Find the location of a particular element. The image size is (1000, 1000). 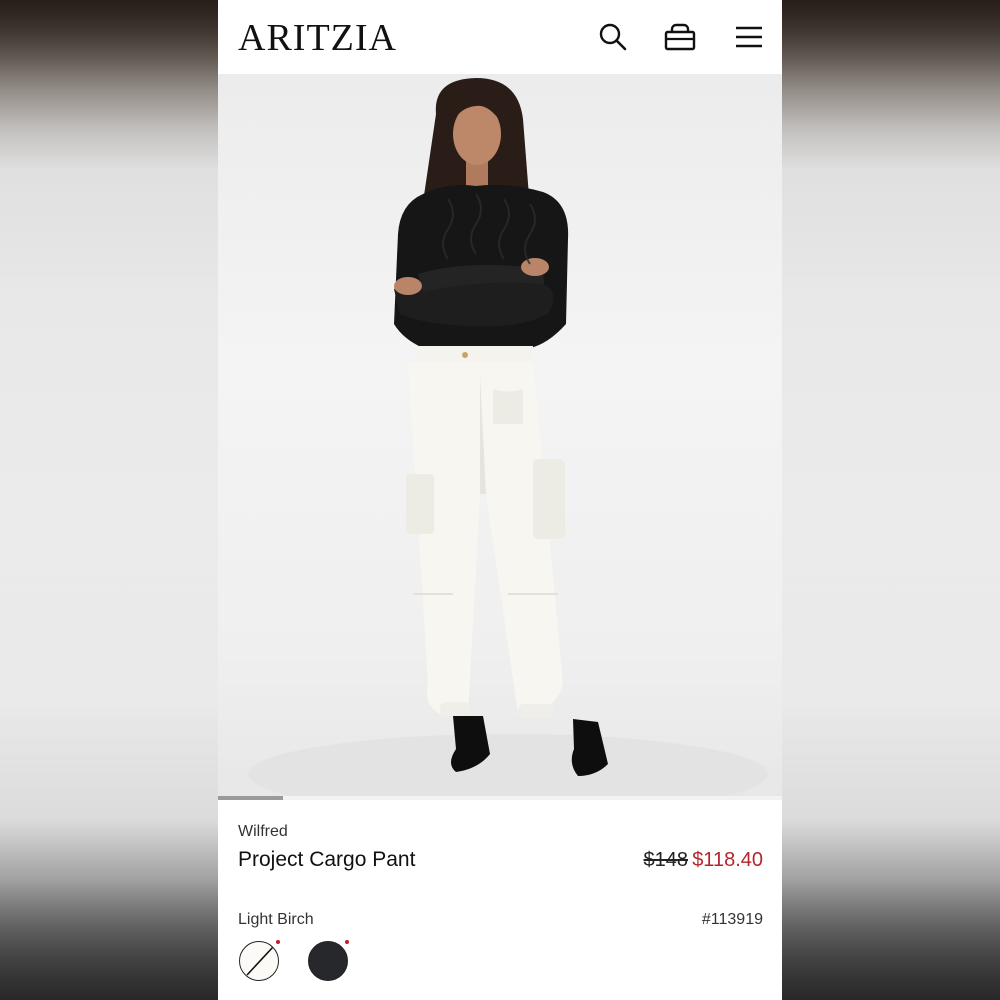

selected-slash-icon is located at coordinates (259, 960).